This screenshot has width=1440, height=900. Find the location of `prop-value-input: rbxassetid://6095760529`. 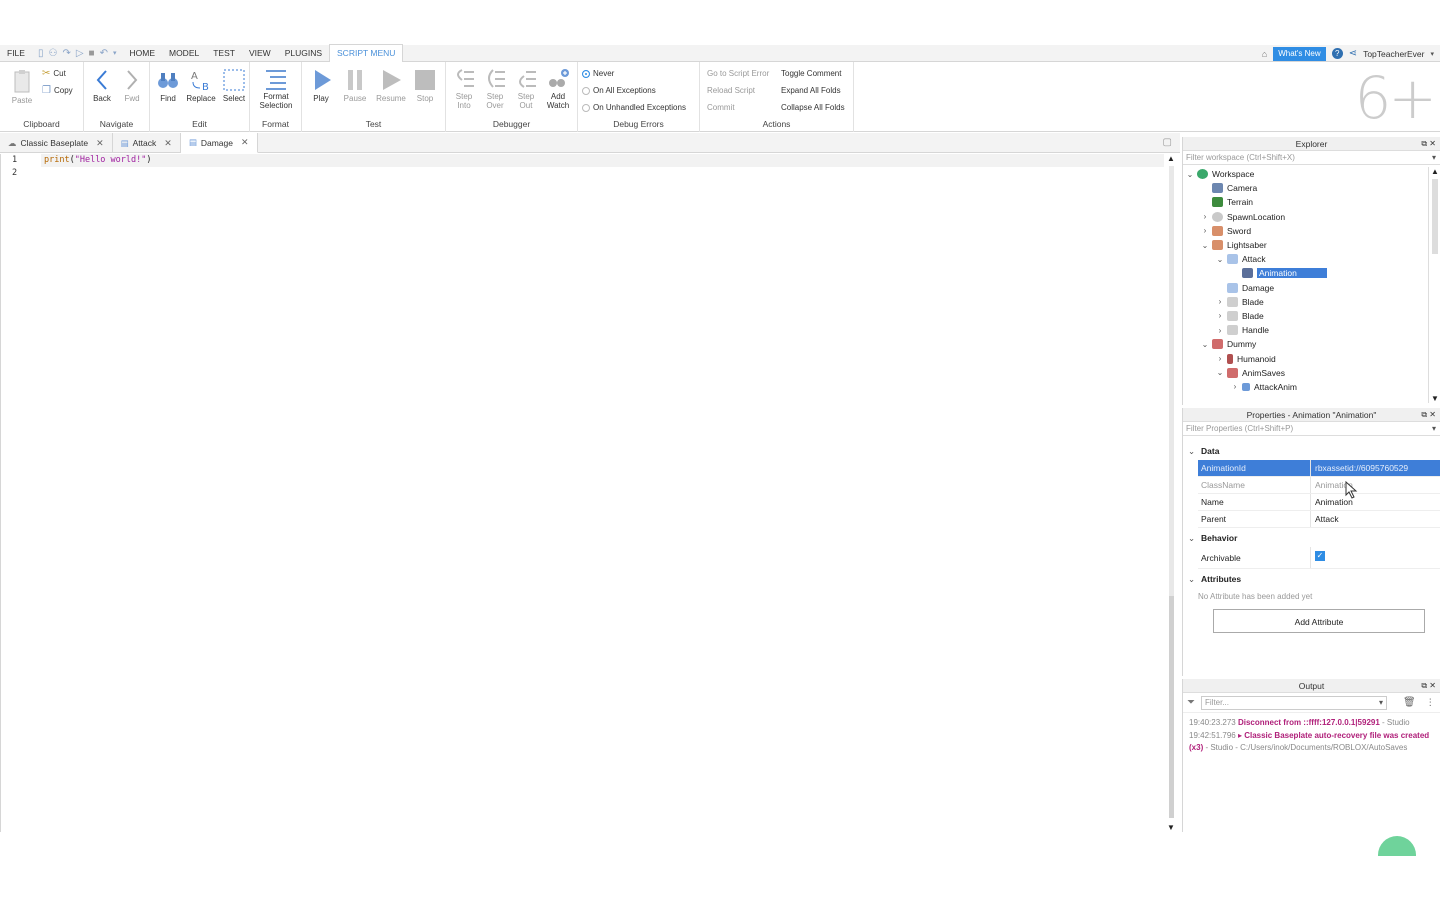

prop-value-input: rbxassetid://6095760529 is located at coordinates (1375, 468).